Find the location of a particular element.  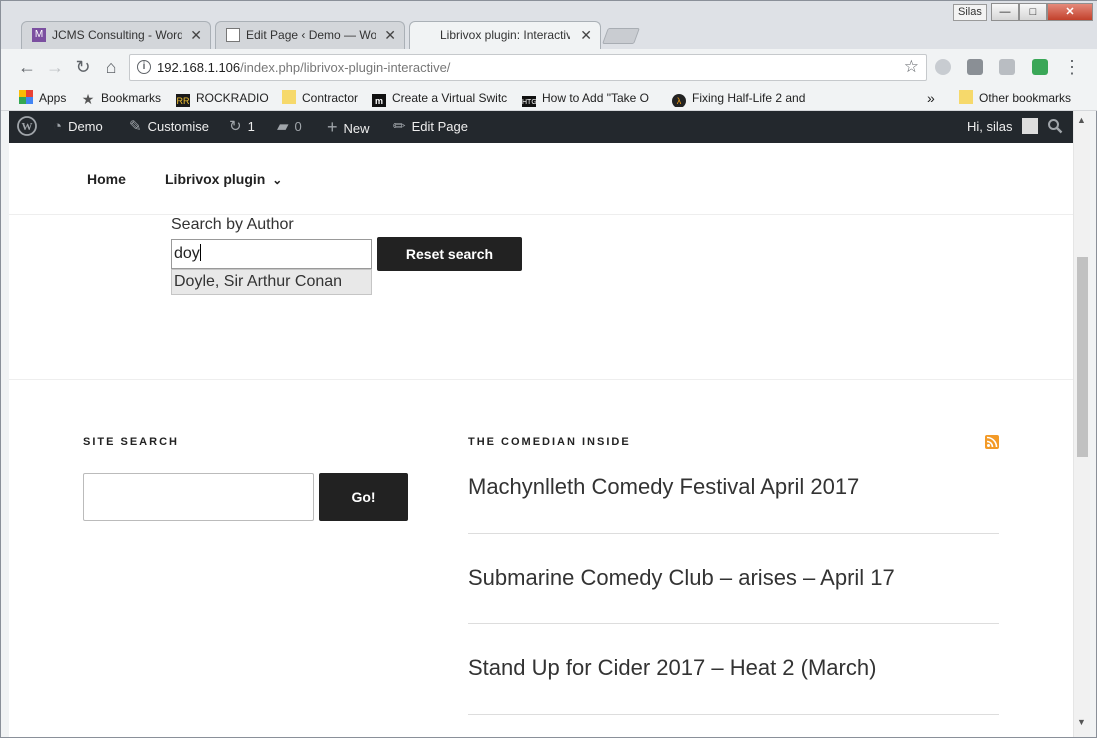

bookmark-rockradio: RR ROCKRADIO is located at coordinates (222, 98).